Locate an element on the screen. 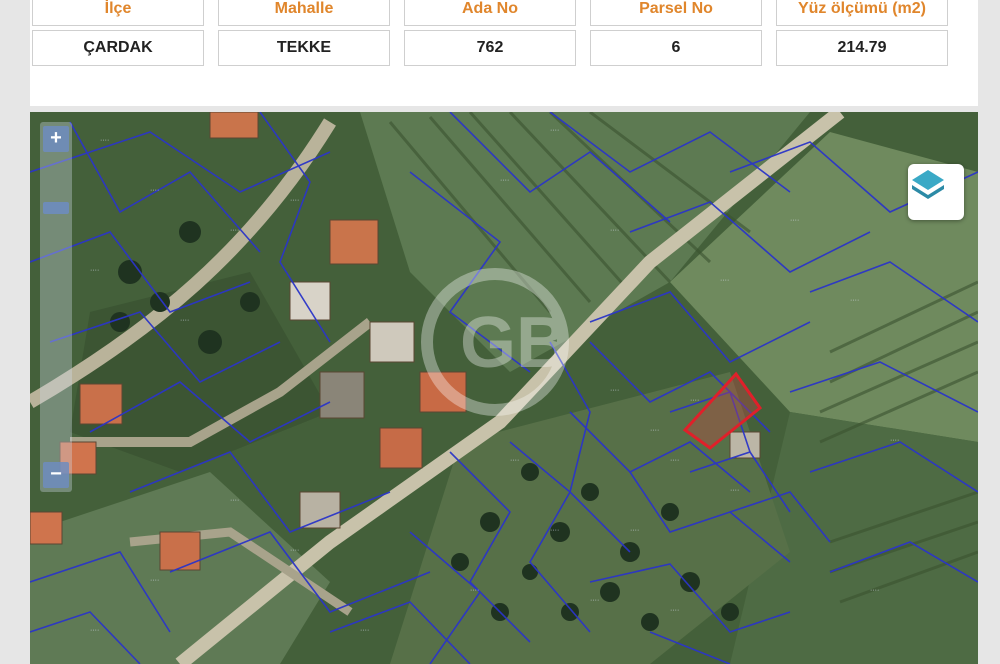 The width and height of the screenshot is (1000, 664). header-block-no: Ada No is located at coordinates (490, 13).